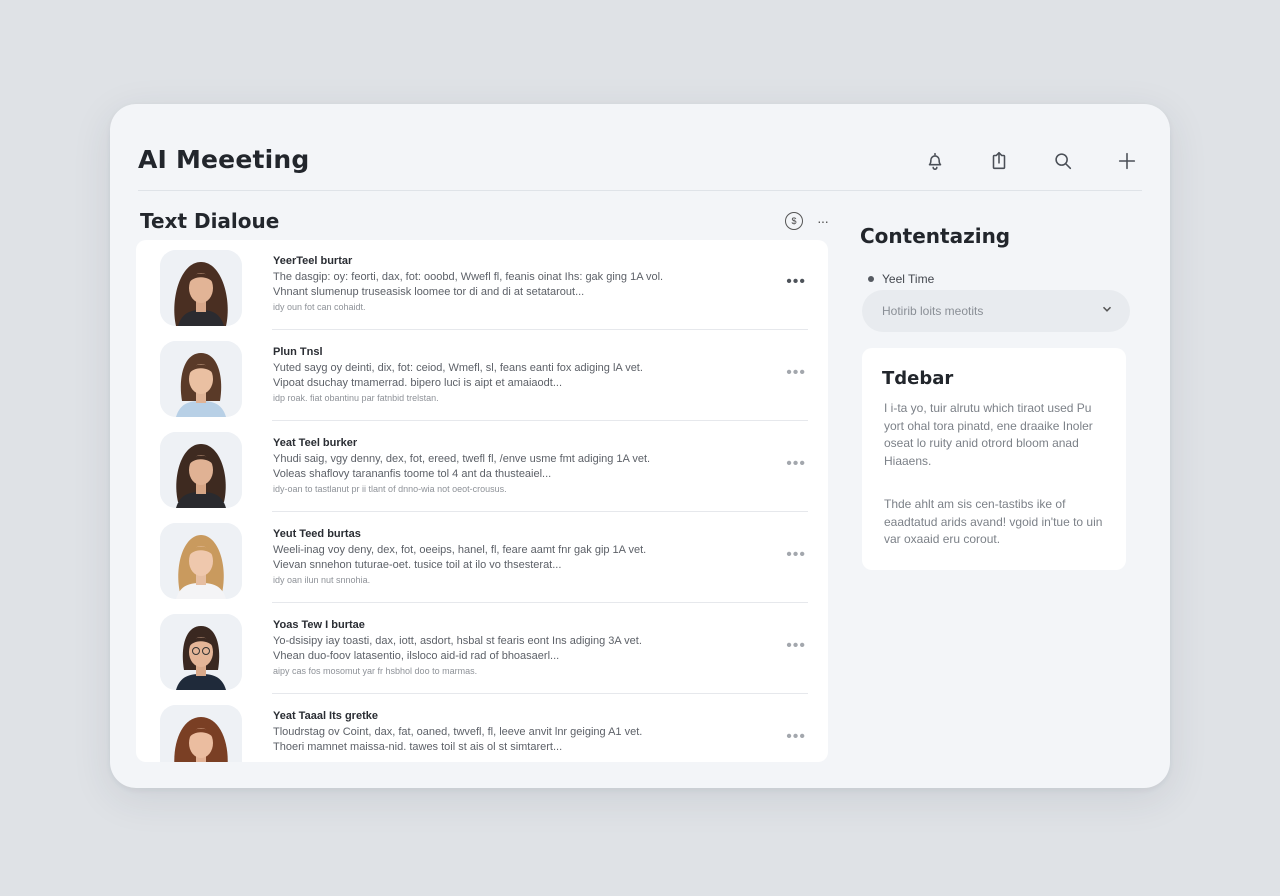 Image resolution: width=1280 pixels, height=896 pixels. I want to click on search-button, so click(1063, 161).